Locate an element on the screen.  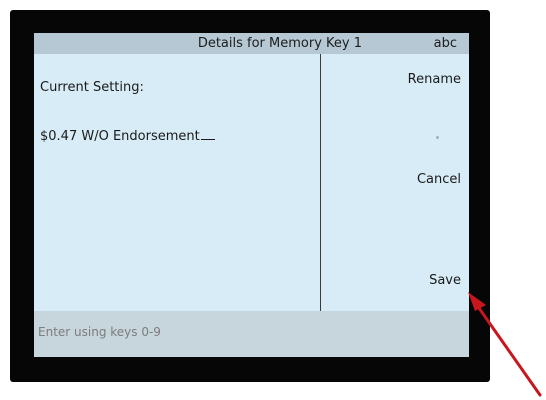
arrow-head is located at coordinates (477, 301).